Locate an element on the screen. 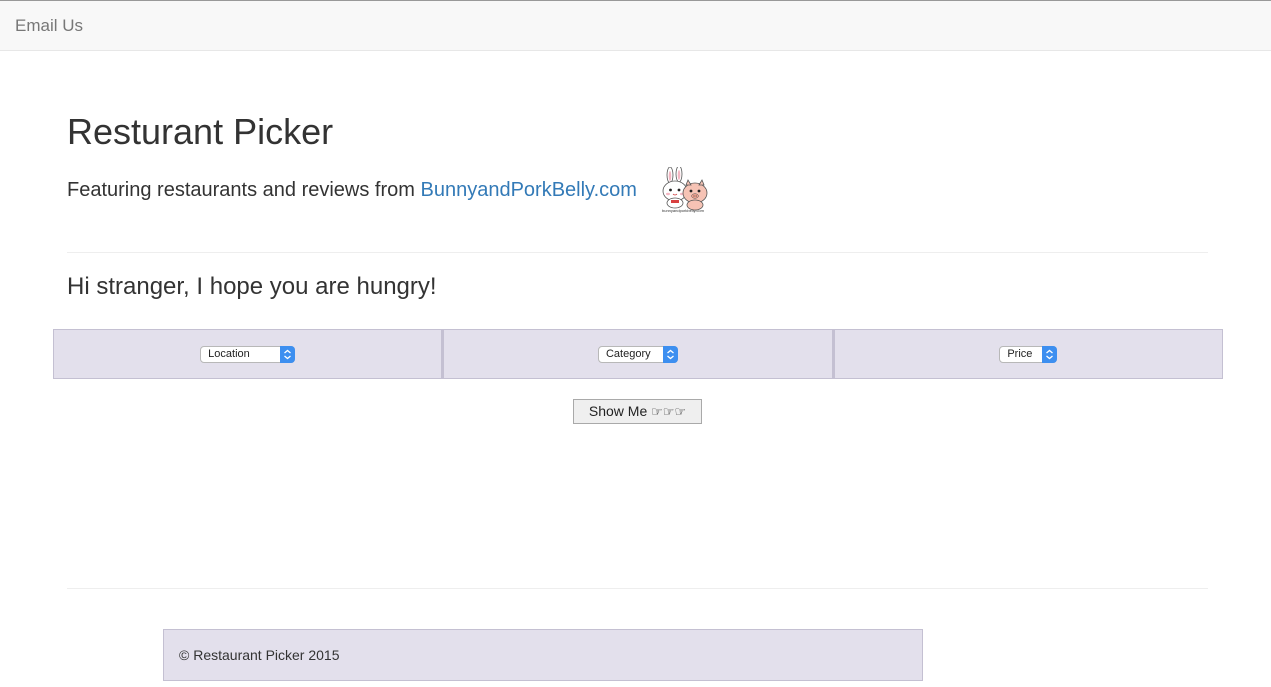  price-select: Price is located at coordinates (1028, 354).